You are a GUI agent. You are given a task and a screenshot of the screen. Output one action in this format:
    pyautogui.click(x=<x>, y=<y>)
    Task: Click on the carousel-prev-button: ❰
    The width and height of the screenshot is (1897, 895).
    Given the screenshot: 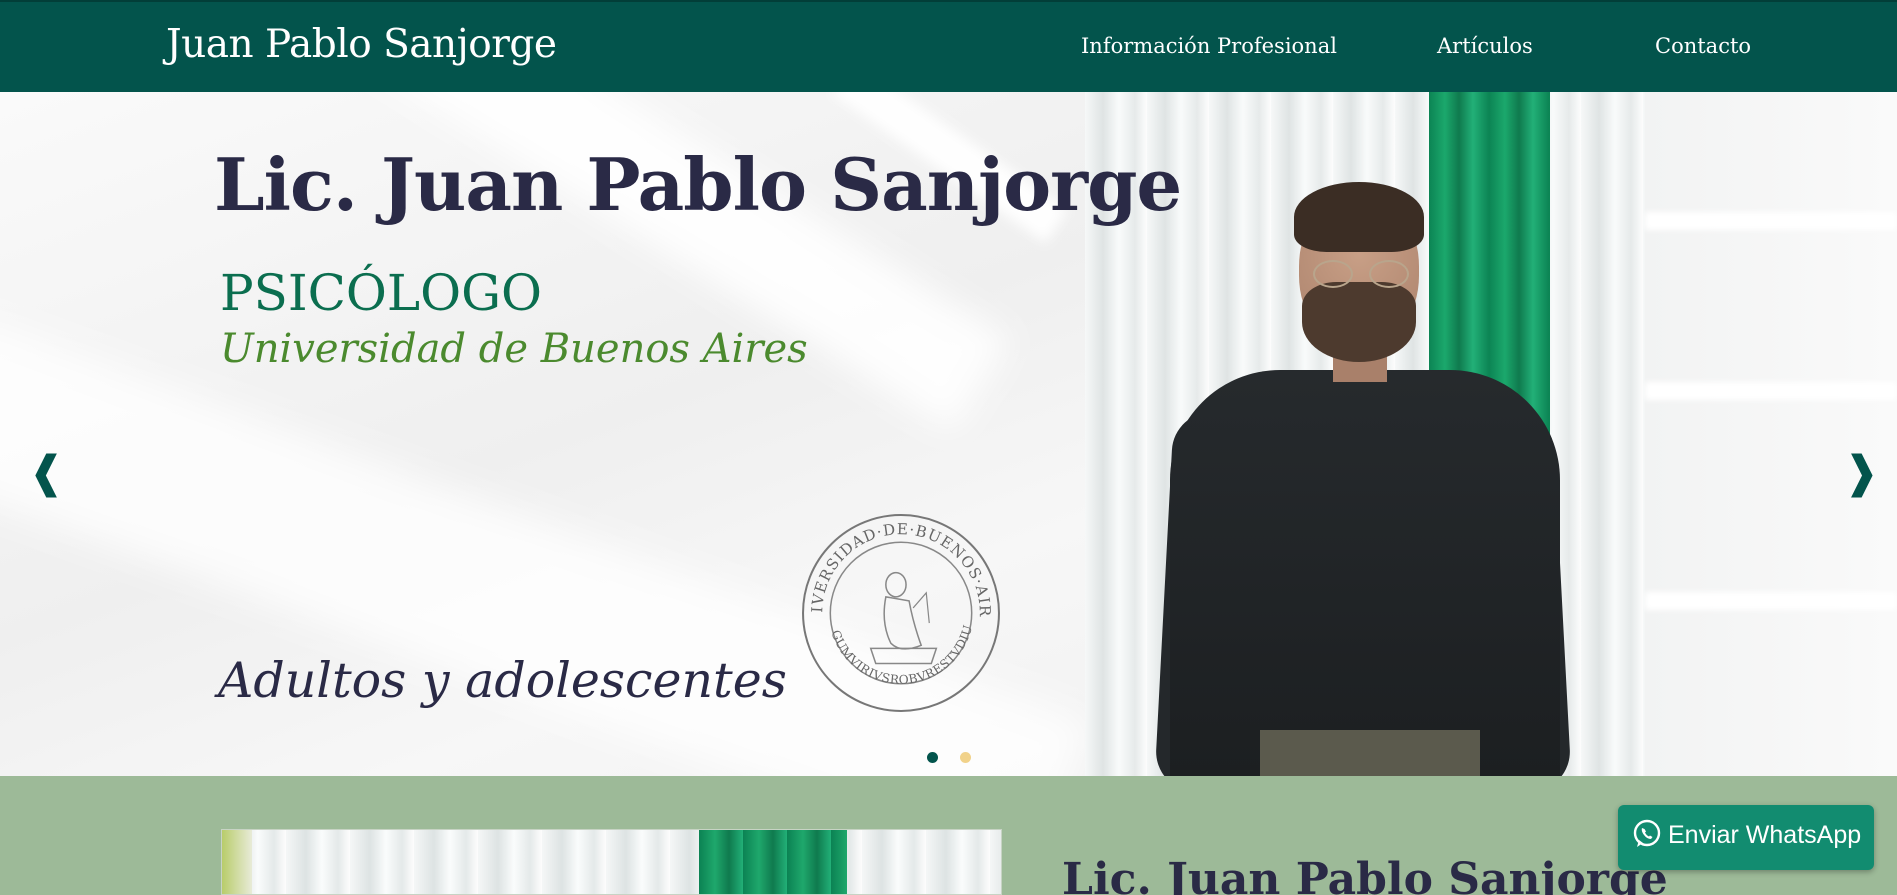 What is the action you would take?
    pyautogui.click(x=46, y=472)
    